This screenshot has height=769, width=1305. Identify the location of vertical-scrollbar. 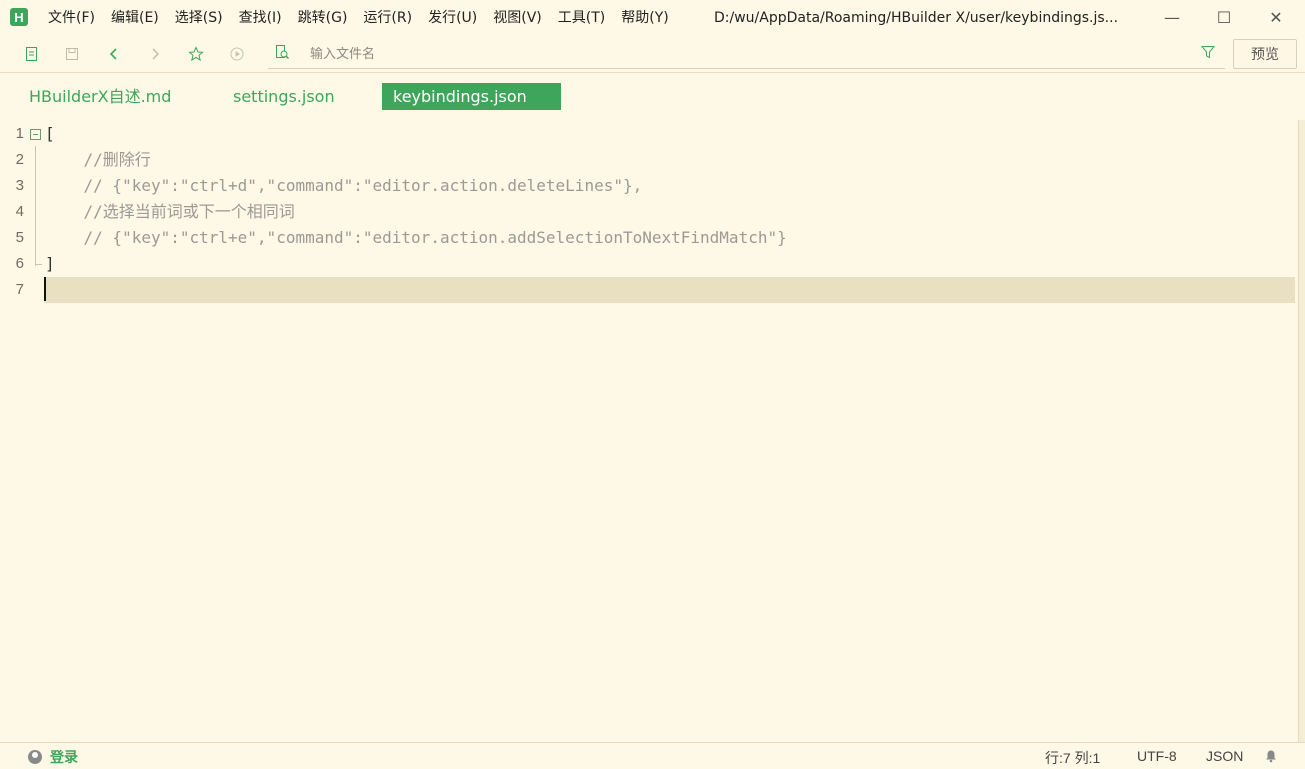
(1301, 431).